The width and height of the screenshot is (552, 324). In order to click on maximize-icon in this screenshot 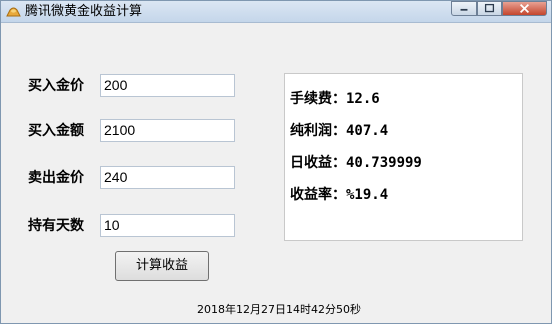, I will do `click(489, 8)`.